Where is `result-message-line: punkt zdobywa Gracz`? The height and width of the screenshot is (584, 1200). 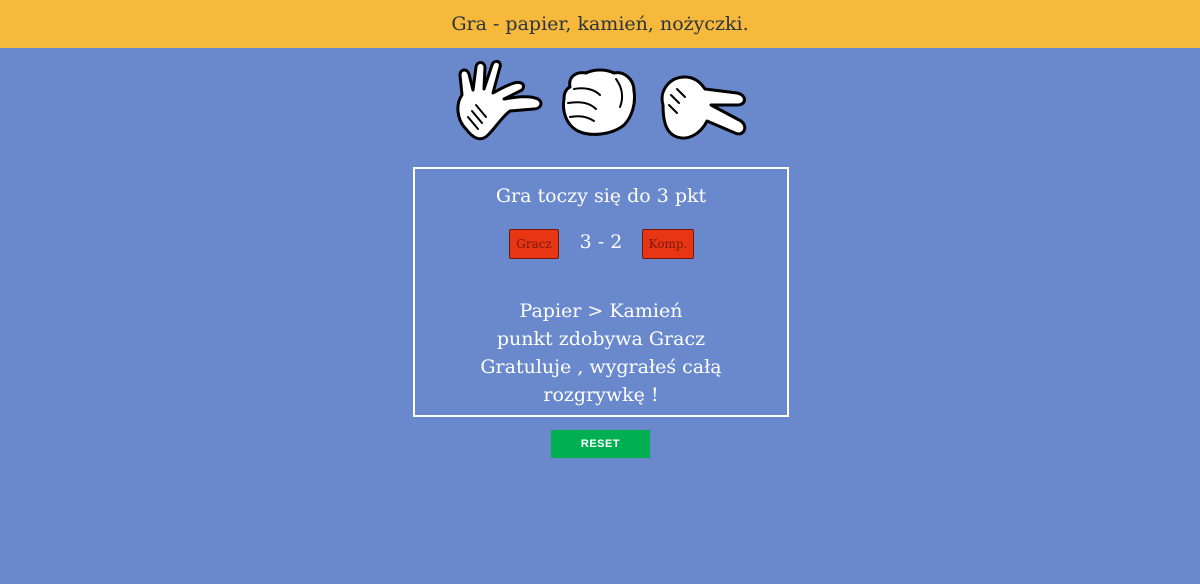
result-message-line: punkt zdobywa Gracz is located at coordinates (601, 339).